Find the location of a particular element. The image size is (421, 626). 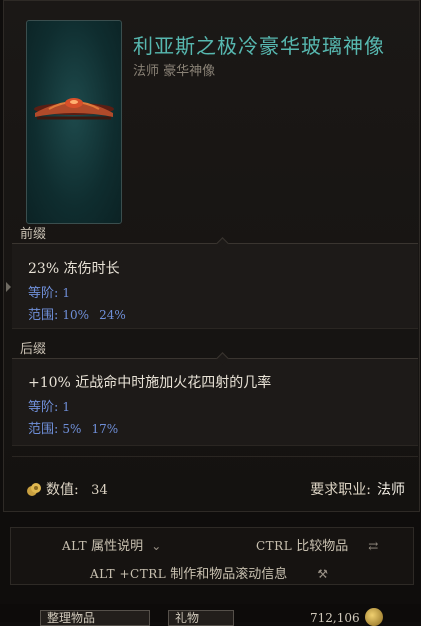

prefix-range-label: 范围: is located at coordinates (43, 315).